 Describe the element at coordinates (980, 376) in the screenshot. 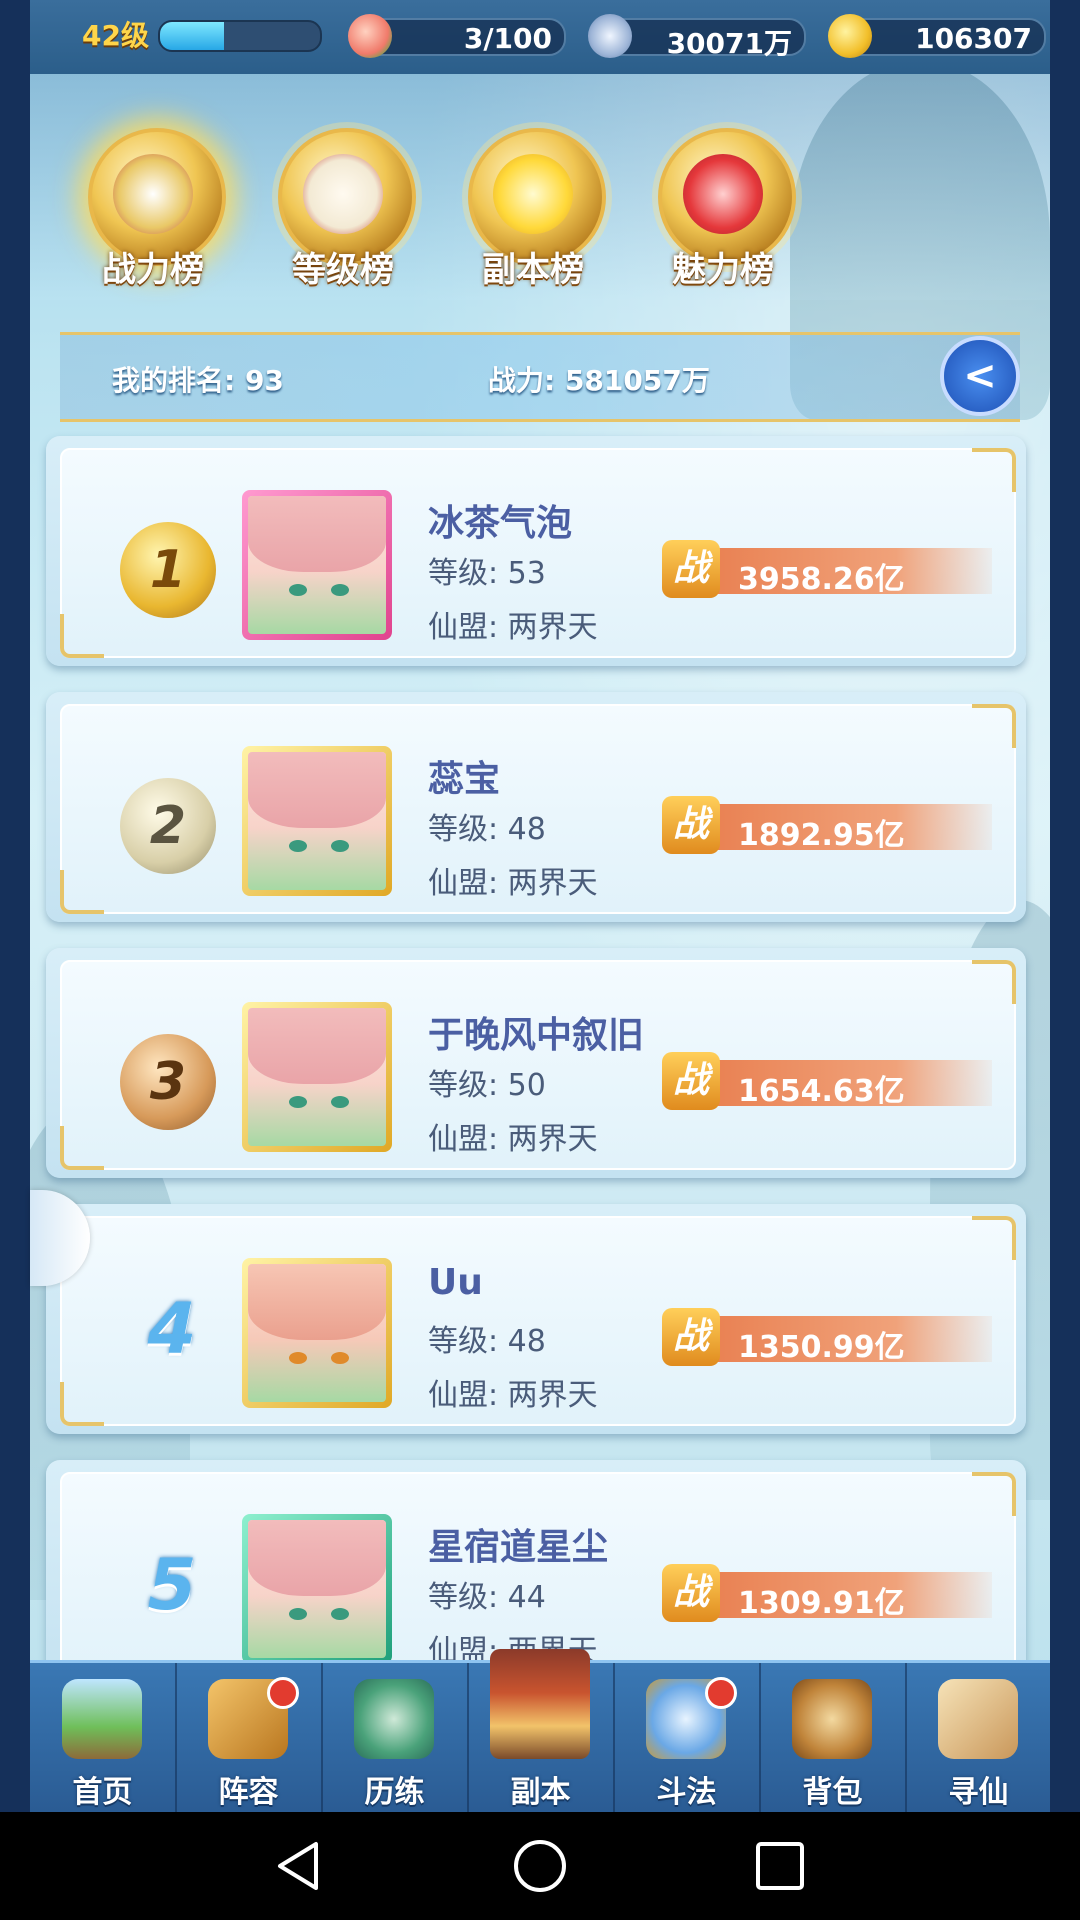

I see `back-button: <` at that location.